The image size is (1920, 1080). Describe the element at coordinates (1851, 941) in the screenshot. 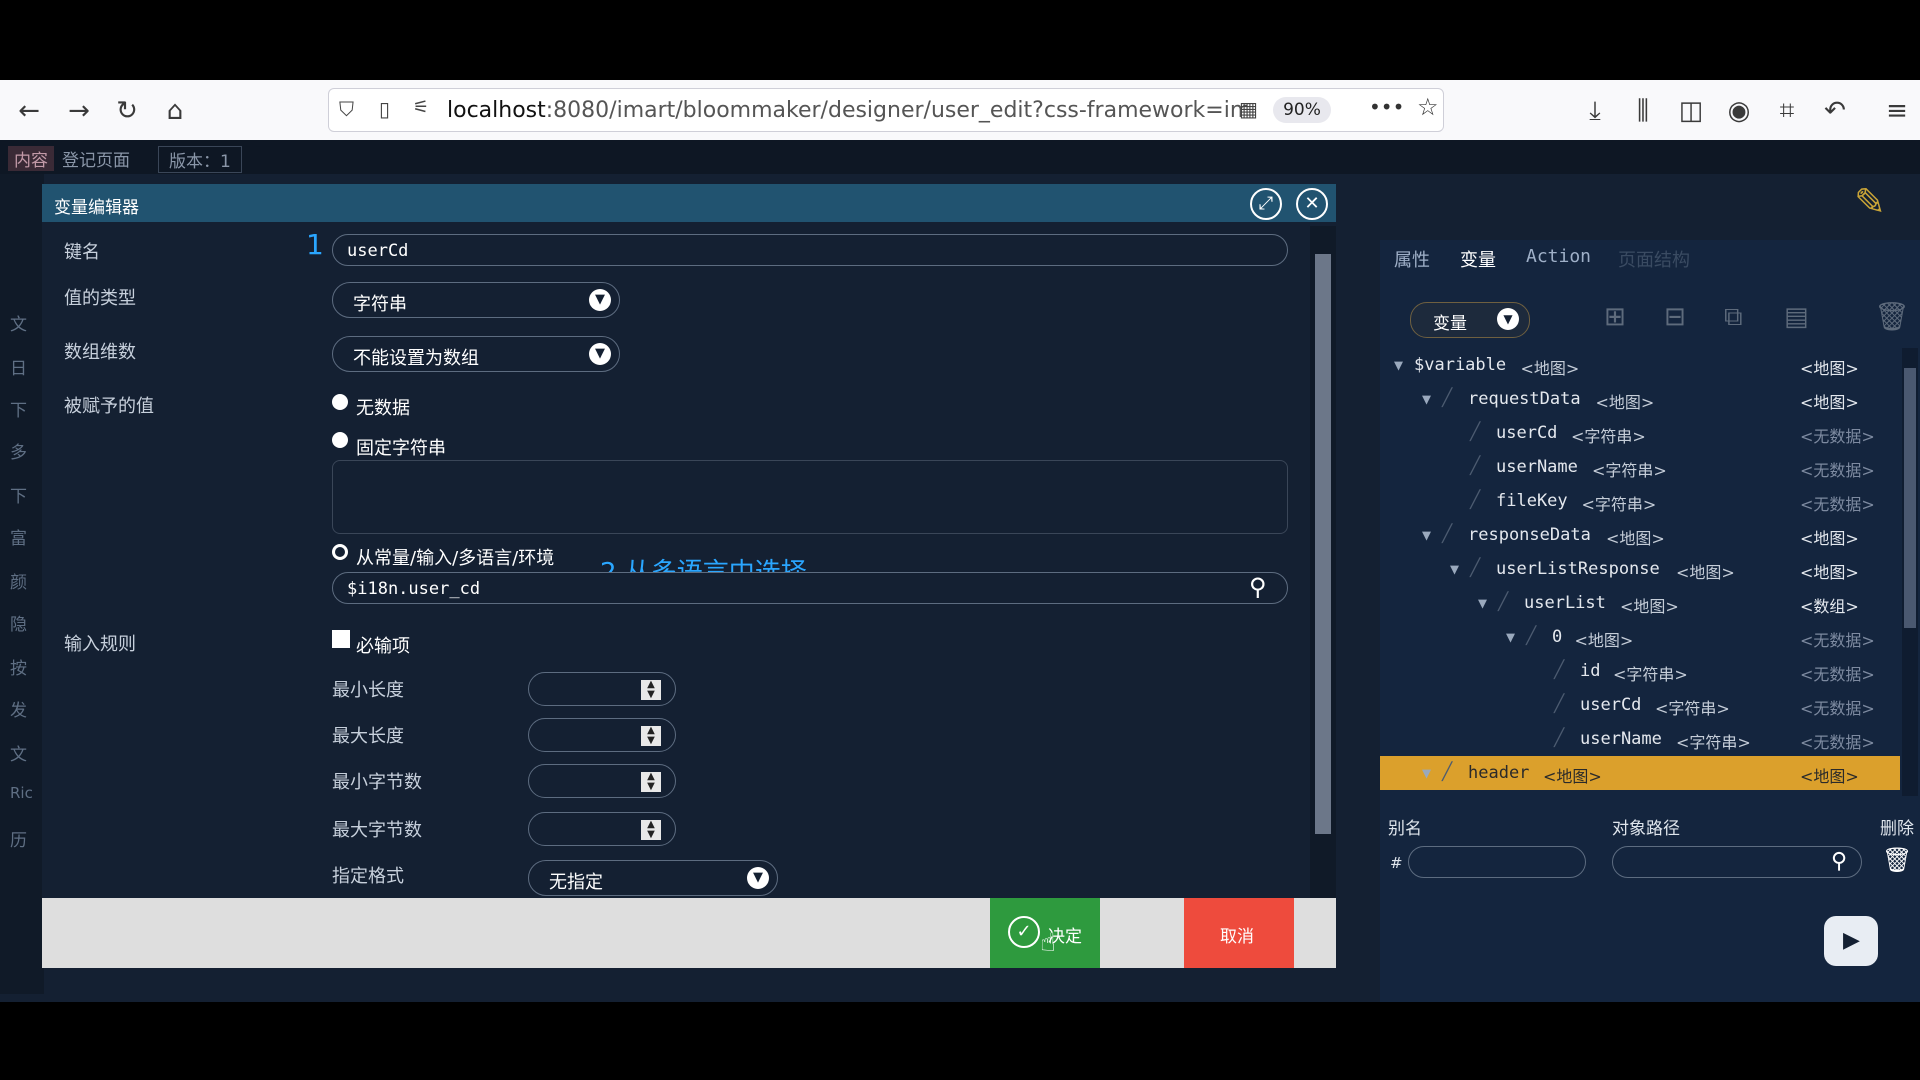

I see `video-play-icon: ▶` at that location.